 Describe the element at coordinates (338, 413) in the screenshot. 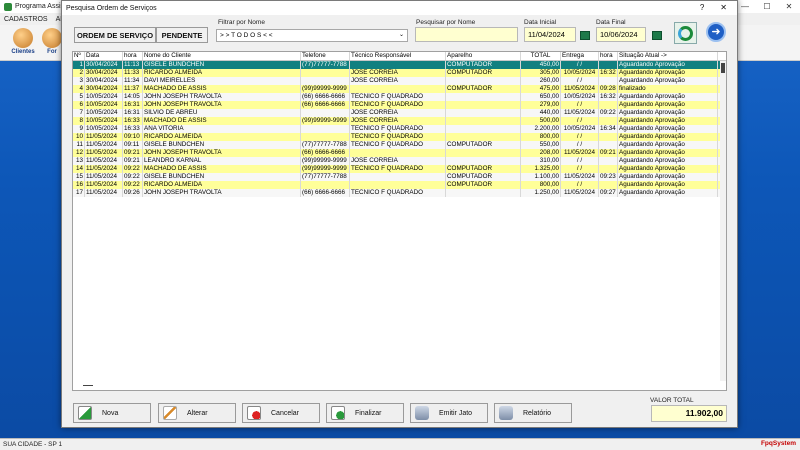

I see `finish-check-icon` at that location.